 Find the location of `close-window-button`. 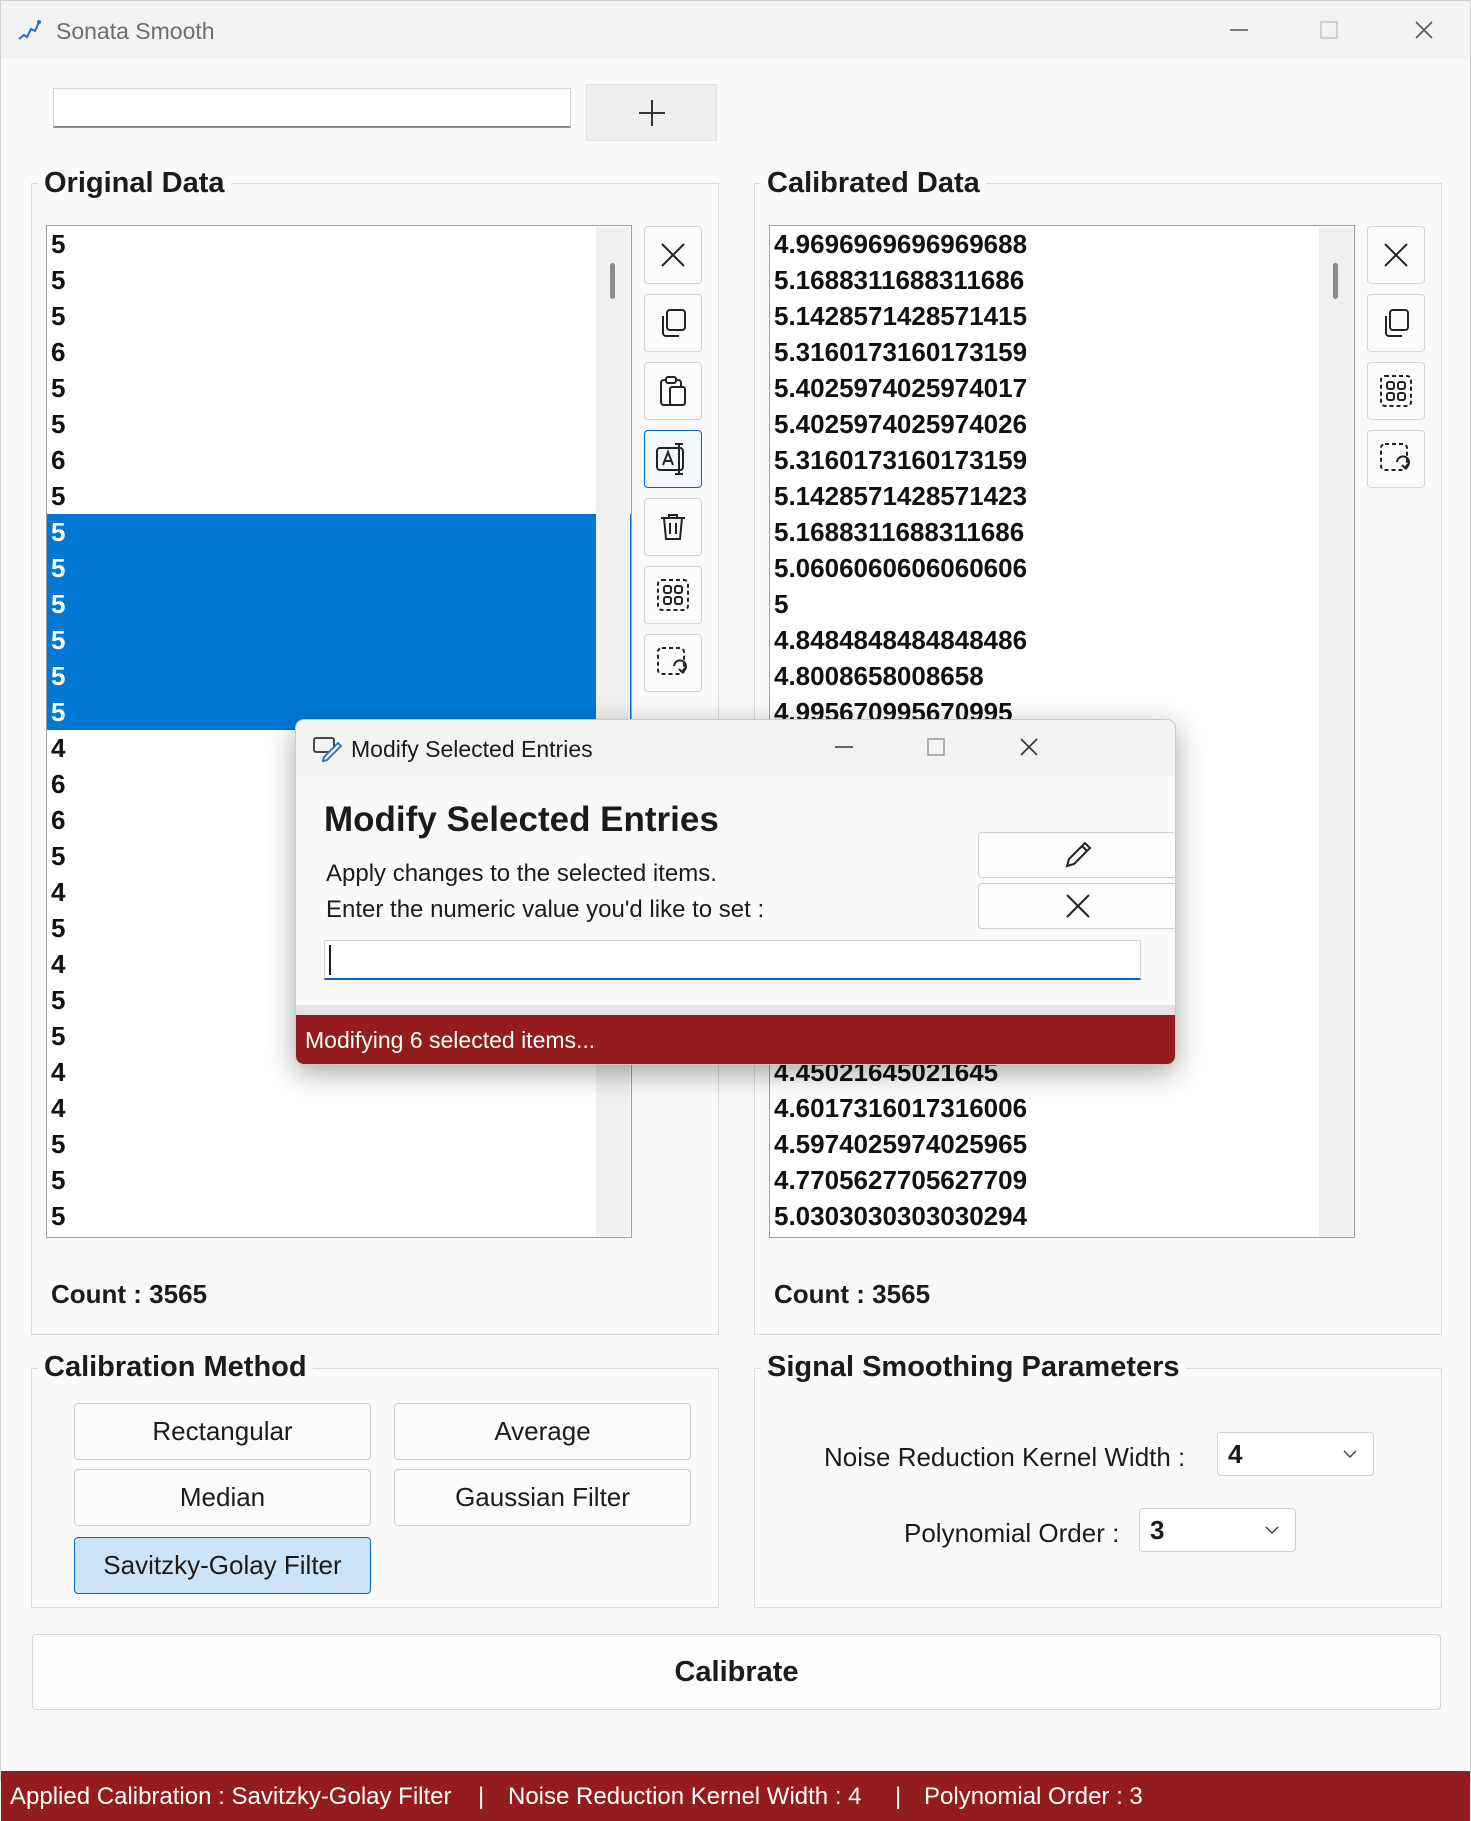

close-window-button is located at coordinates (1424, 30).